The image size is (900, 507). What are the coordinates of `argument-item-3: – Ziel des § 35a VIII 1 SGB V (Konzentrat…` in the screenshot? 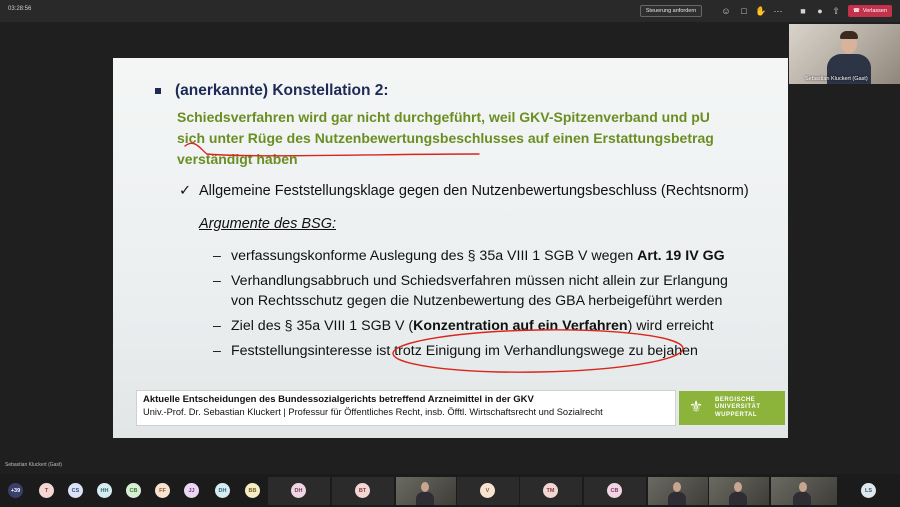 It's located at (463, 326).